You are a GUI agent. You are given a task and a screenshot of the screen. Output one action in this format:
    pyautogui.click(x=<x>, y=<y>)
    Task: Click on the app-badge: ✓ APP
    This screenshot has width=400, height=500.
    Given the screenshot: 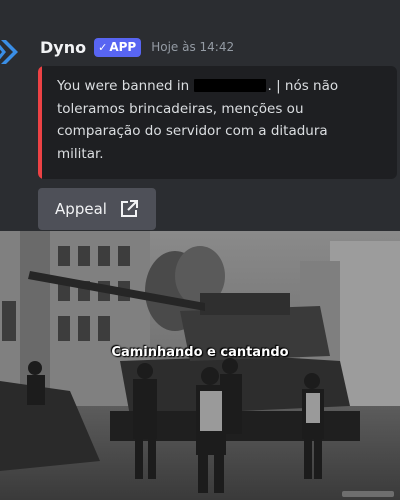 What is the action you would take?
    pyautogui.click(x=118, y=47)
    